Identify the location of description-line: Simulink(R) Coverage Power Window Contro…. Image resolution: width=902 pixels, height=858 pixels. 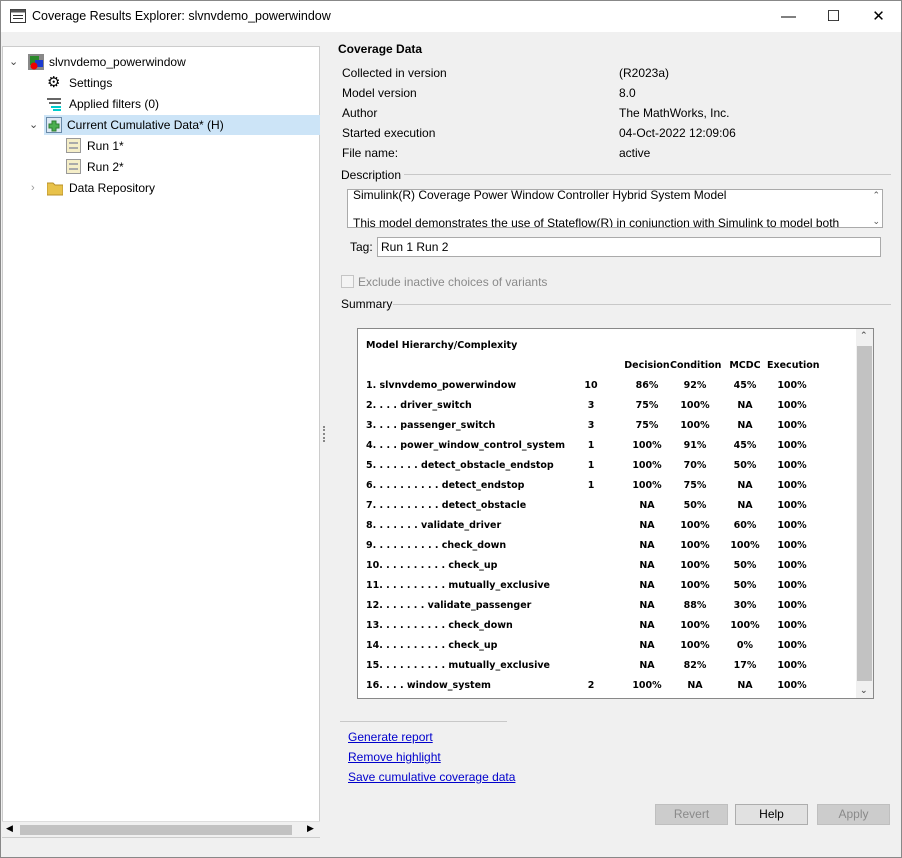
(540, 195).